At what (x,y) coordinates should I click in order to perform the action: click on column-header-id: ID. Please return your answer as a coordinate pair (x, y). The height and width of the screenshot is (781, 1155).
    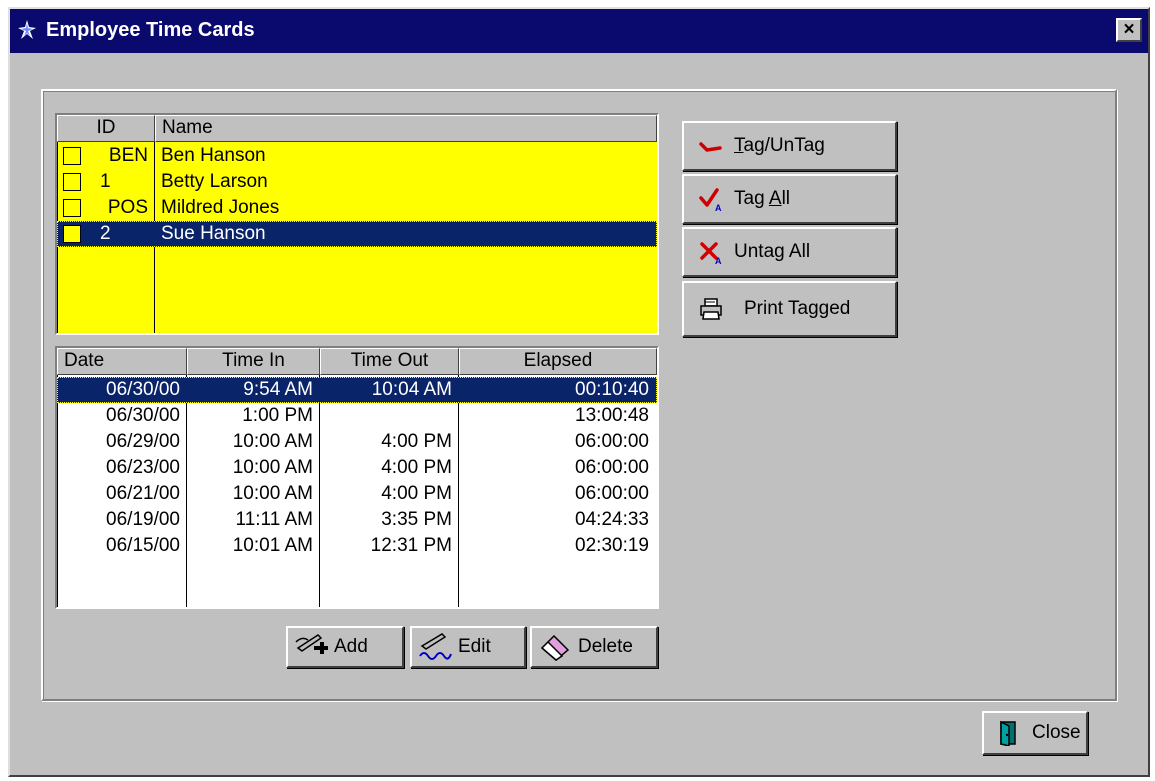
    Looking at the image, I should click on (106, 128).